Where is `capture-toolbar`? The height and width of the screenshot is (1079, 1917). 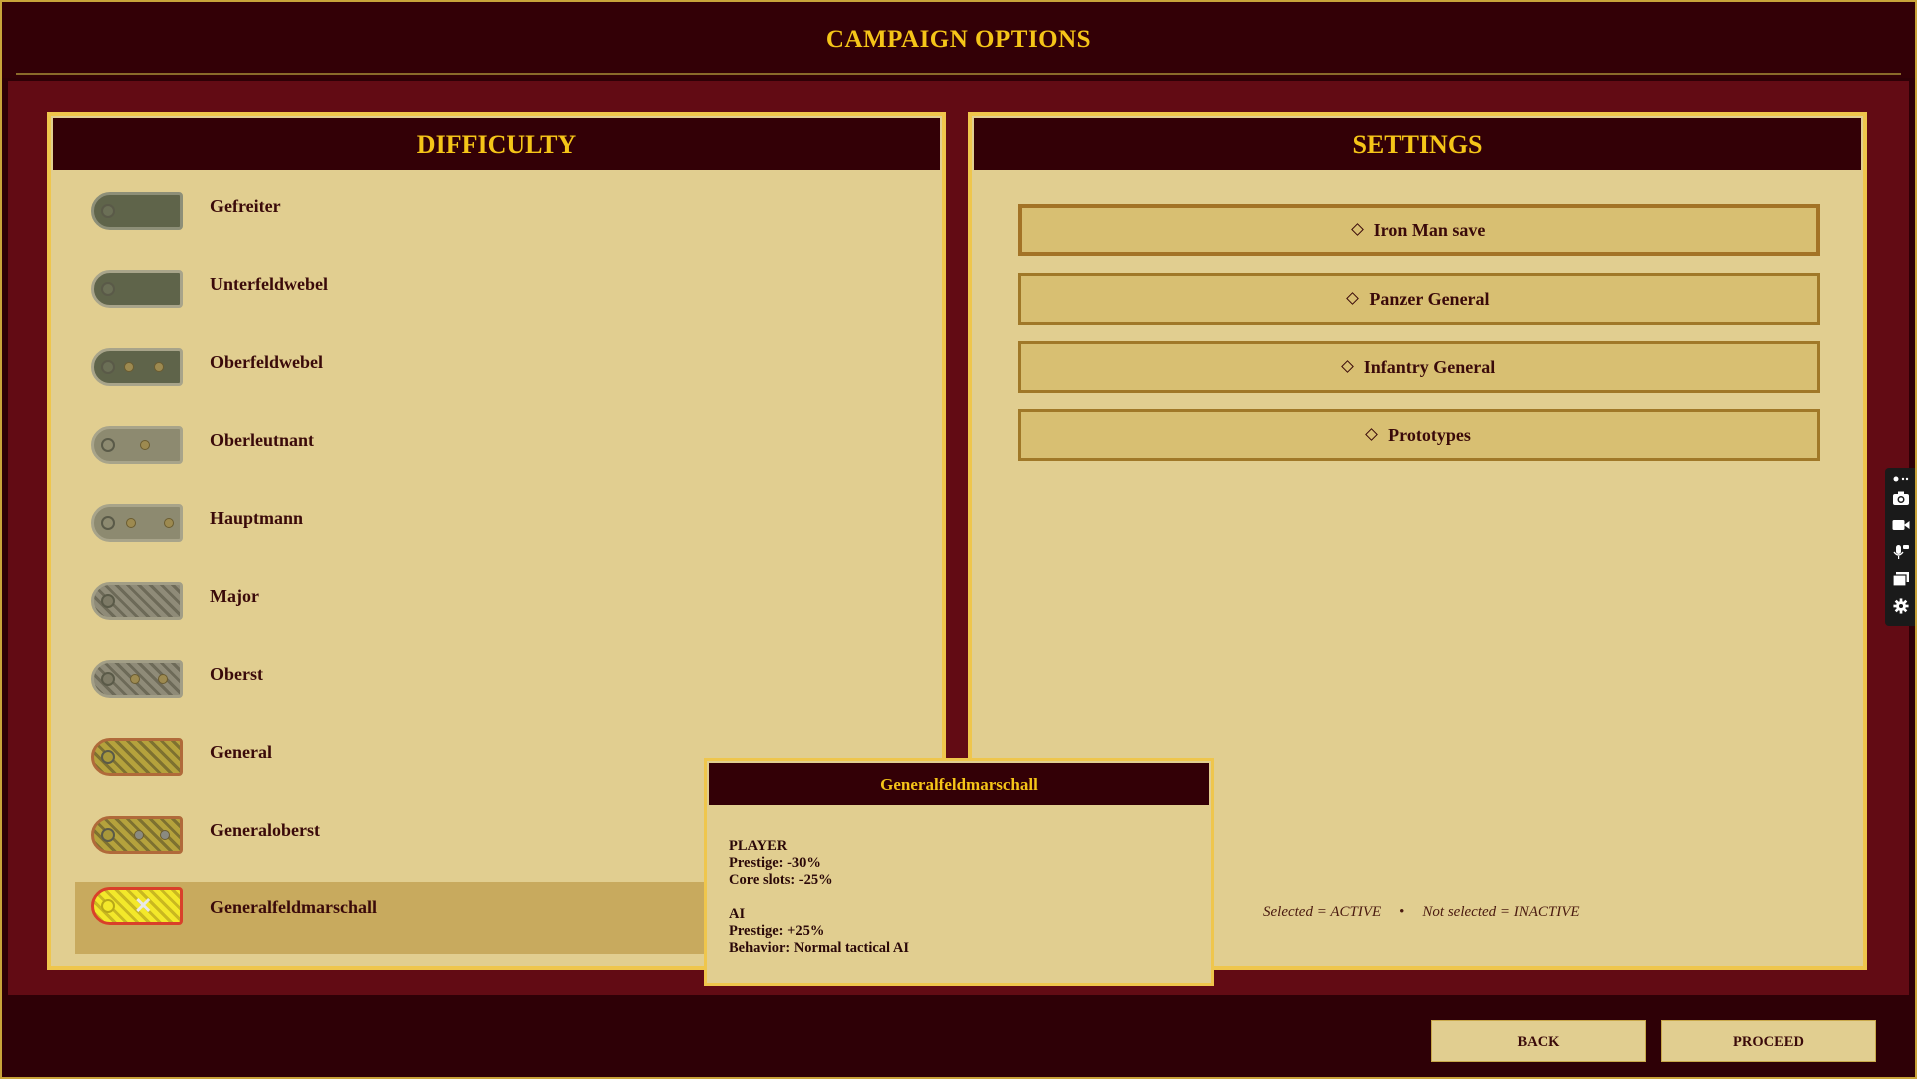 capture-toolbar is located at coordinates (1900, 547).